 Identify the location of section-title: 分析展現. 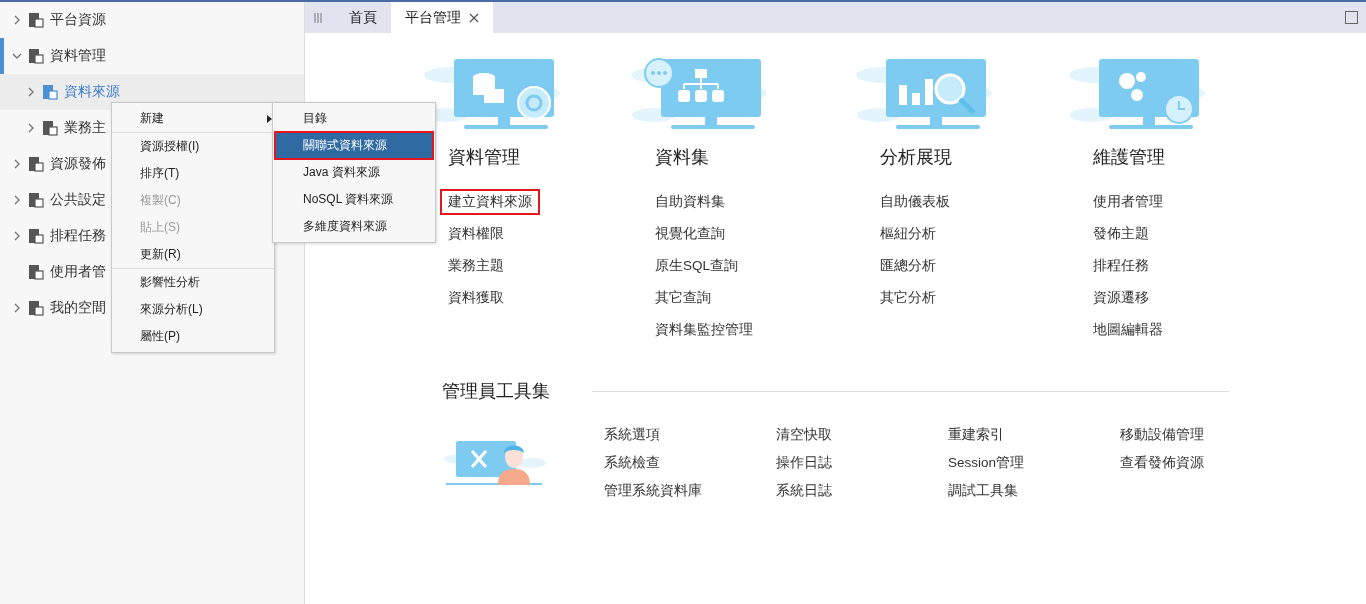
(916, 157).